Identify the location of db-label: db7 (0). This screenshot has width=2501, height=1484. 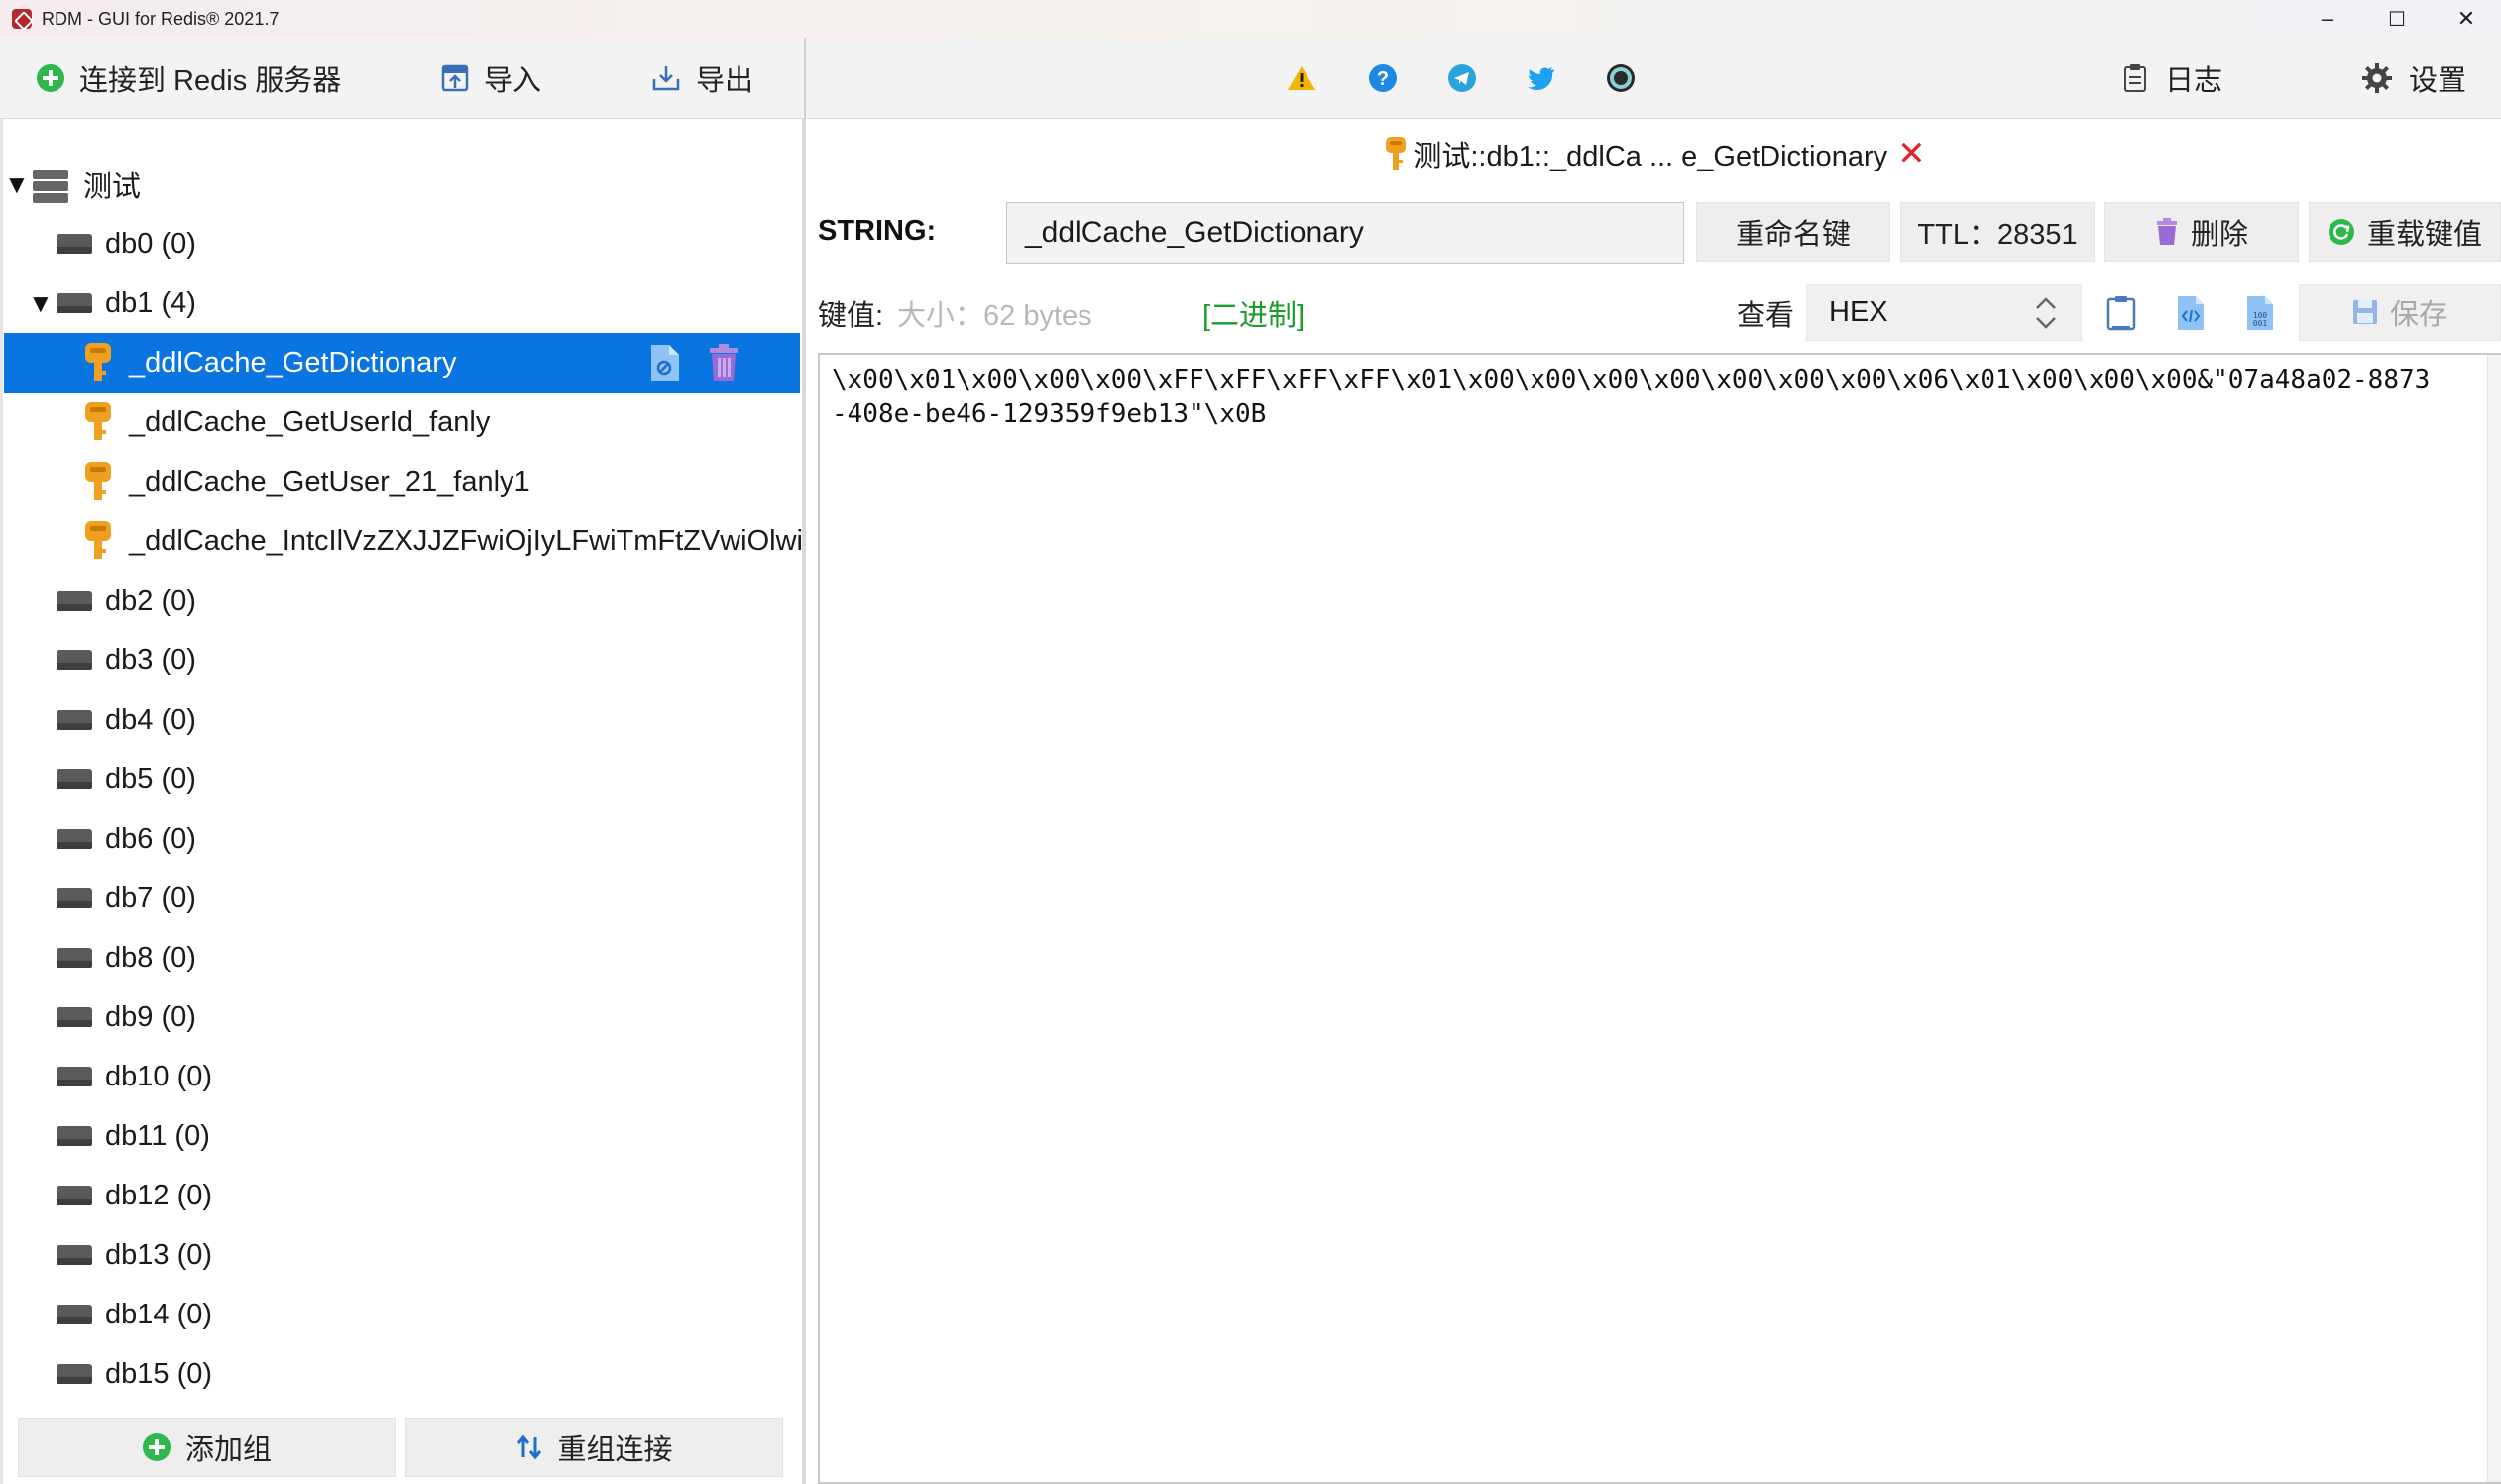
(150, 898).